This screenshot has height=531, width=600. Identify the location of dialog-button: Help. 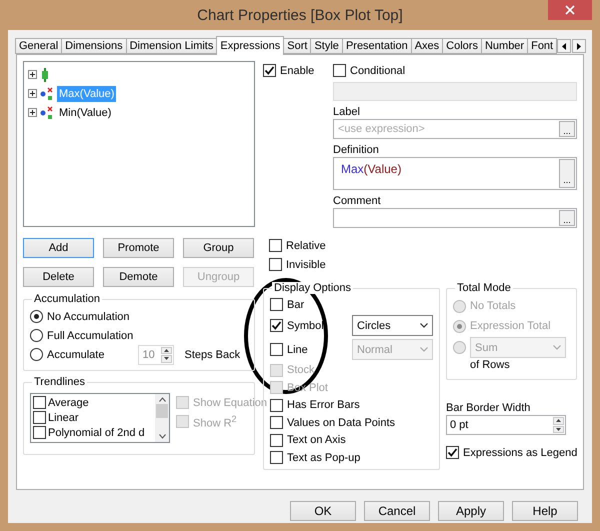
(545, 511).